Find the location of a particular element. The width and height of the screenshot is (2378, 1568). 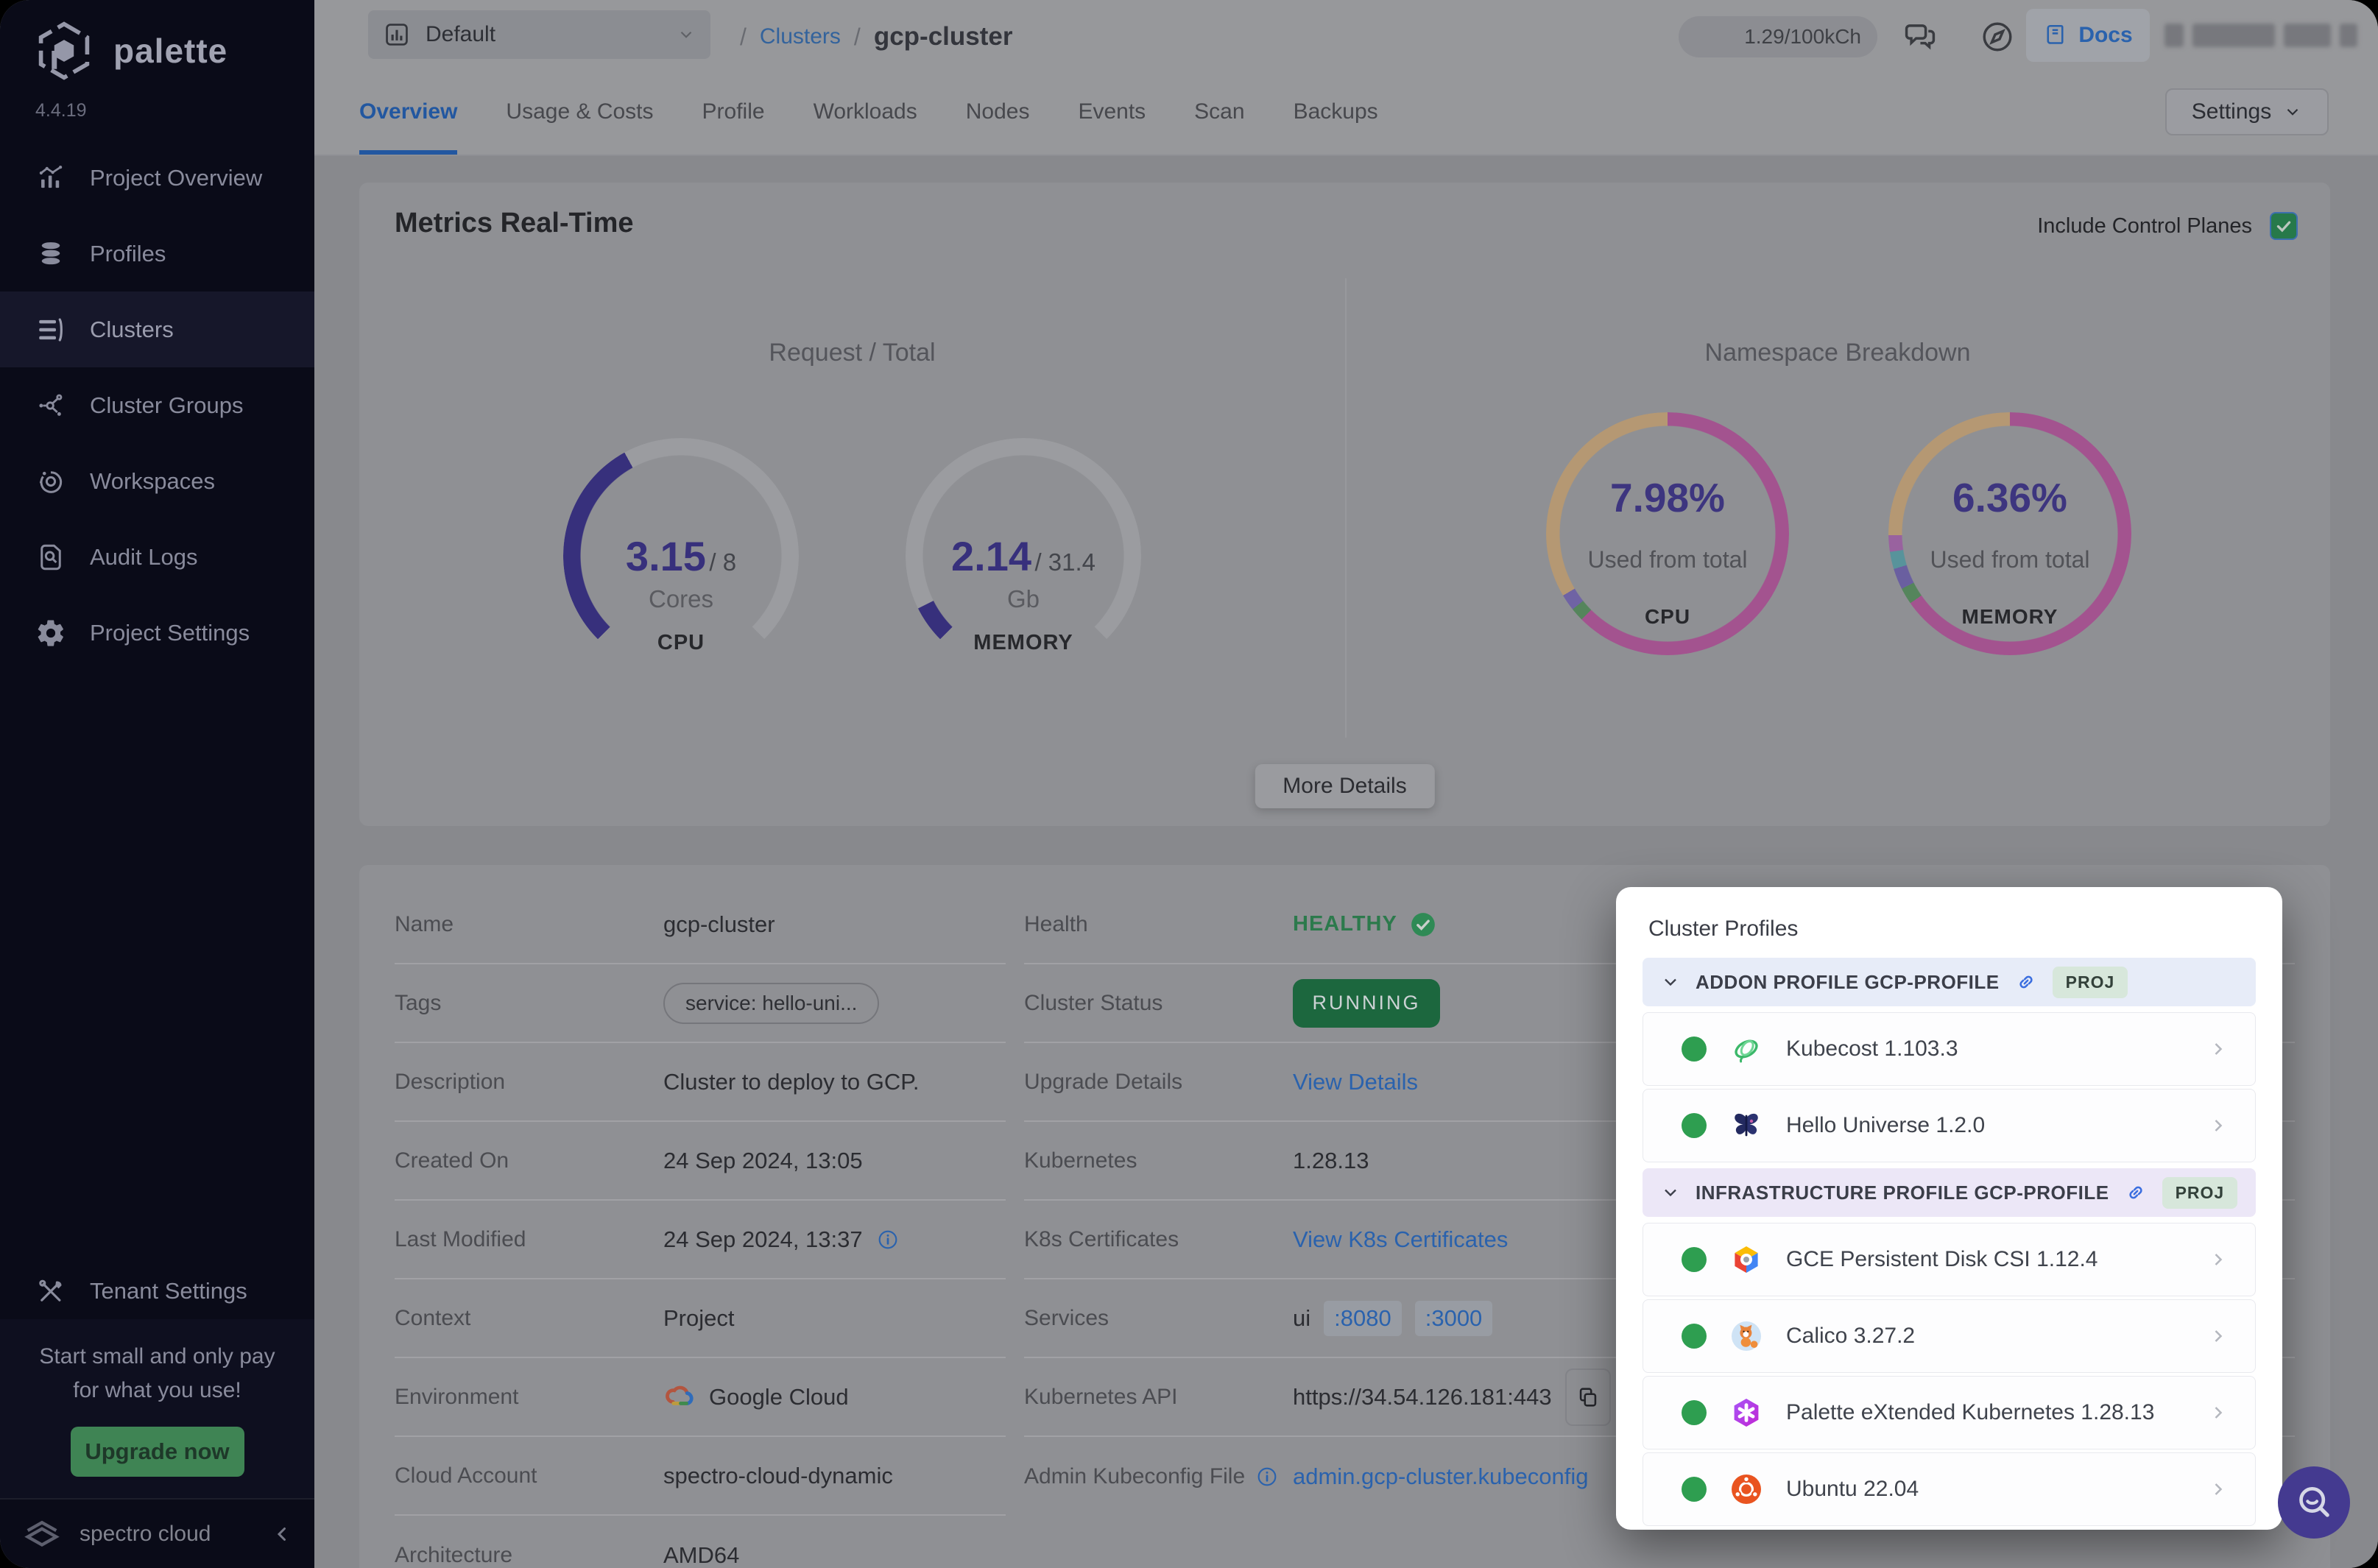

copy-api-button is located at coordinates (1587, 1397).